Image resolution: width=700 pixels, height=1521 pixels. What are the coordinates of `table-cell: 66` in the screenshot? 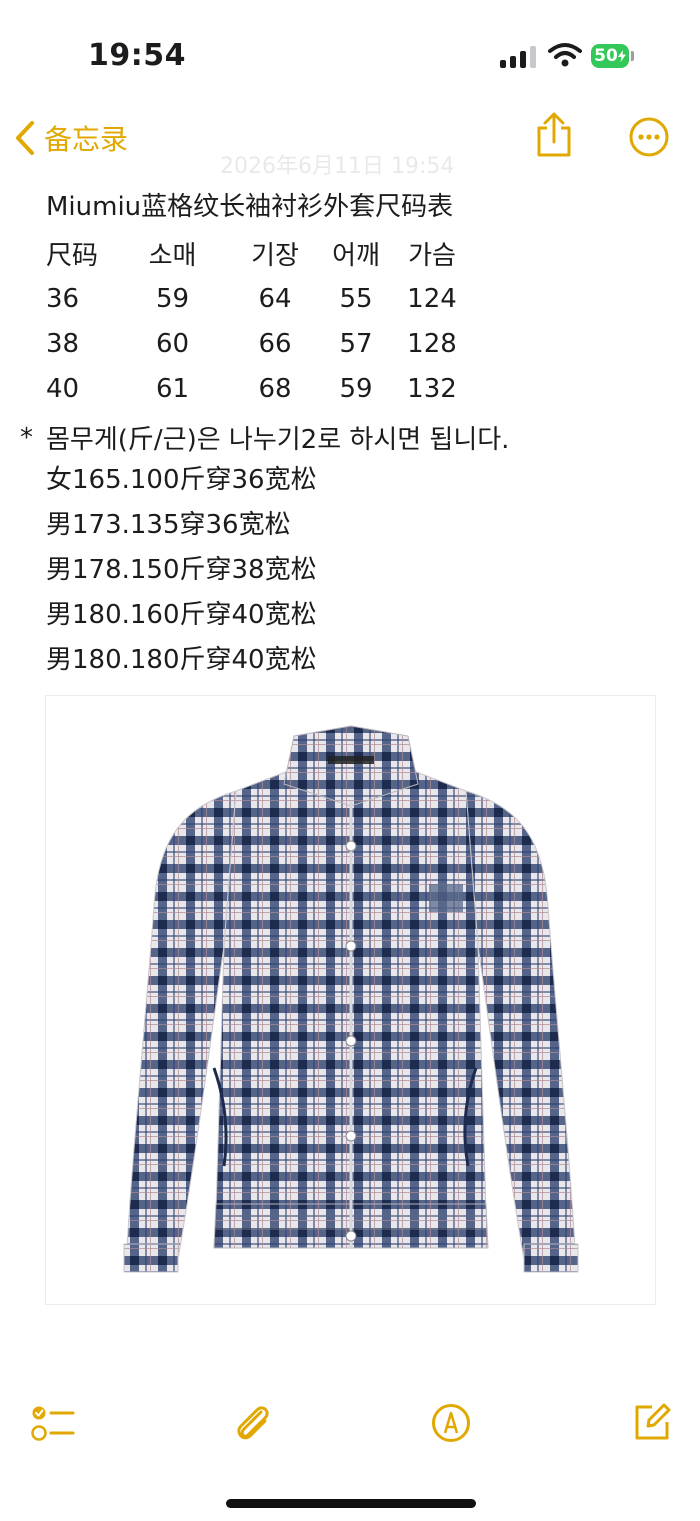 It's located at (275, 343).